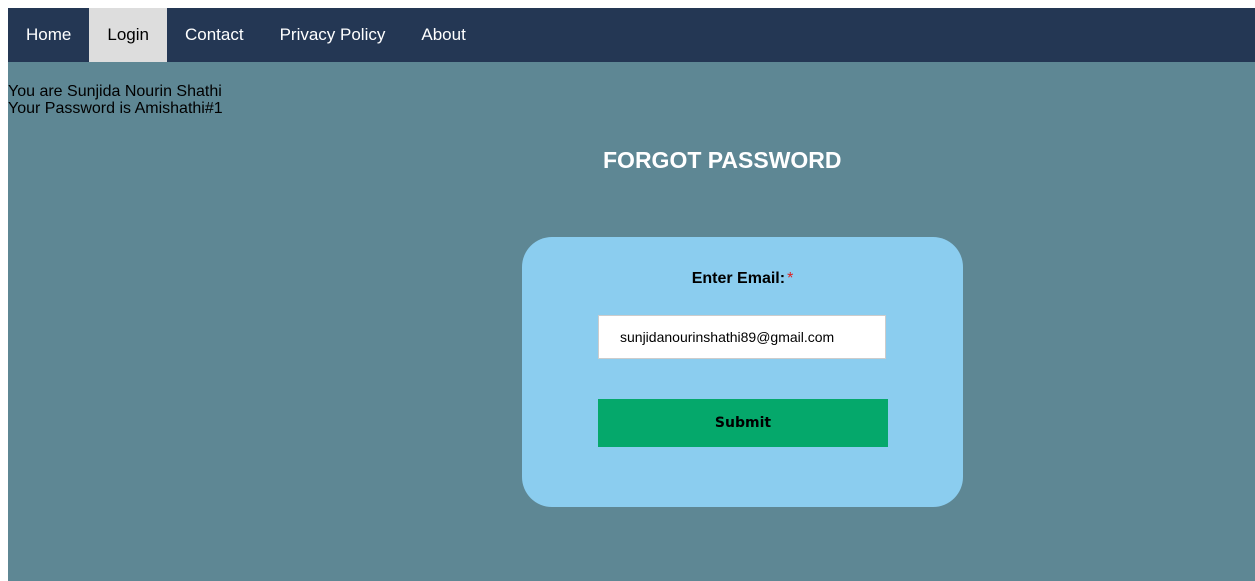  Describe the element at coordinates (790, 278) in the screenshot. I see `required-asterisk: *` at that location.